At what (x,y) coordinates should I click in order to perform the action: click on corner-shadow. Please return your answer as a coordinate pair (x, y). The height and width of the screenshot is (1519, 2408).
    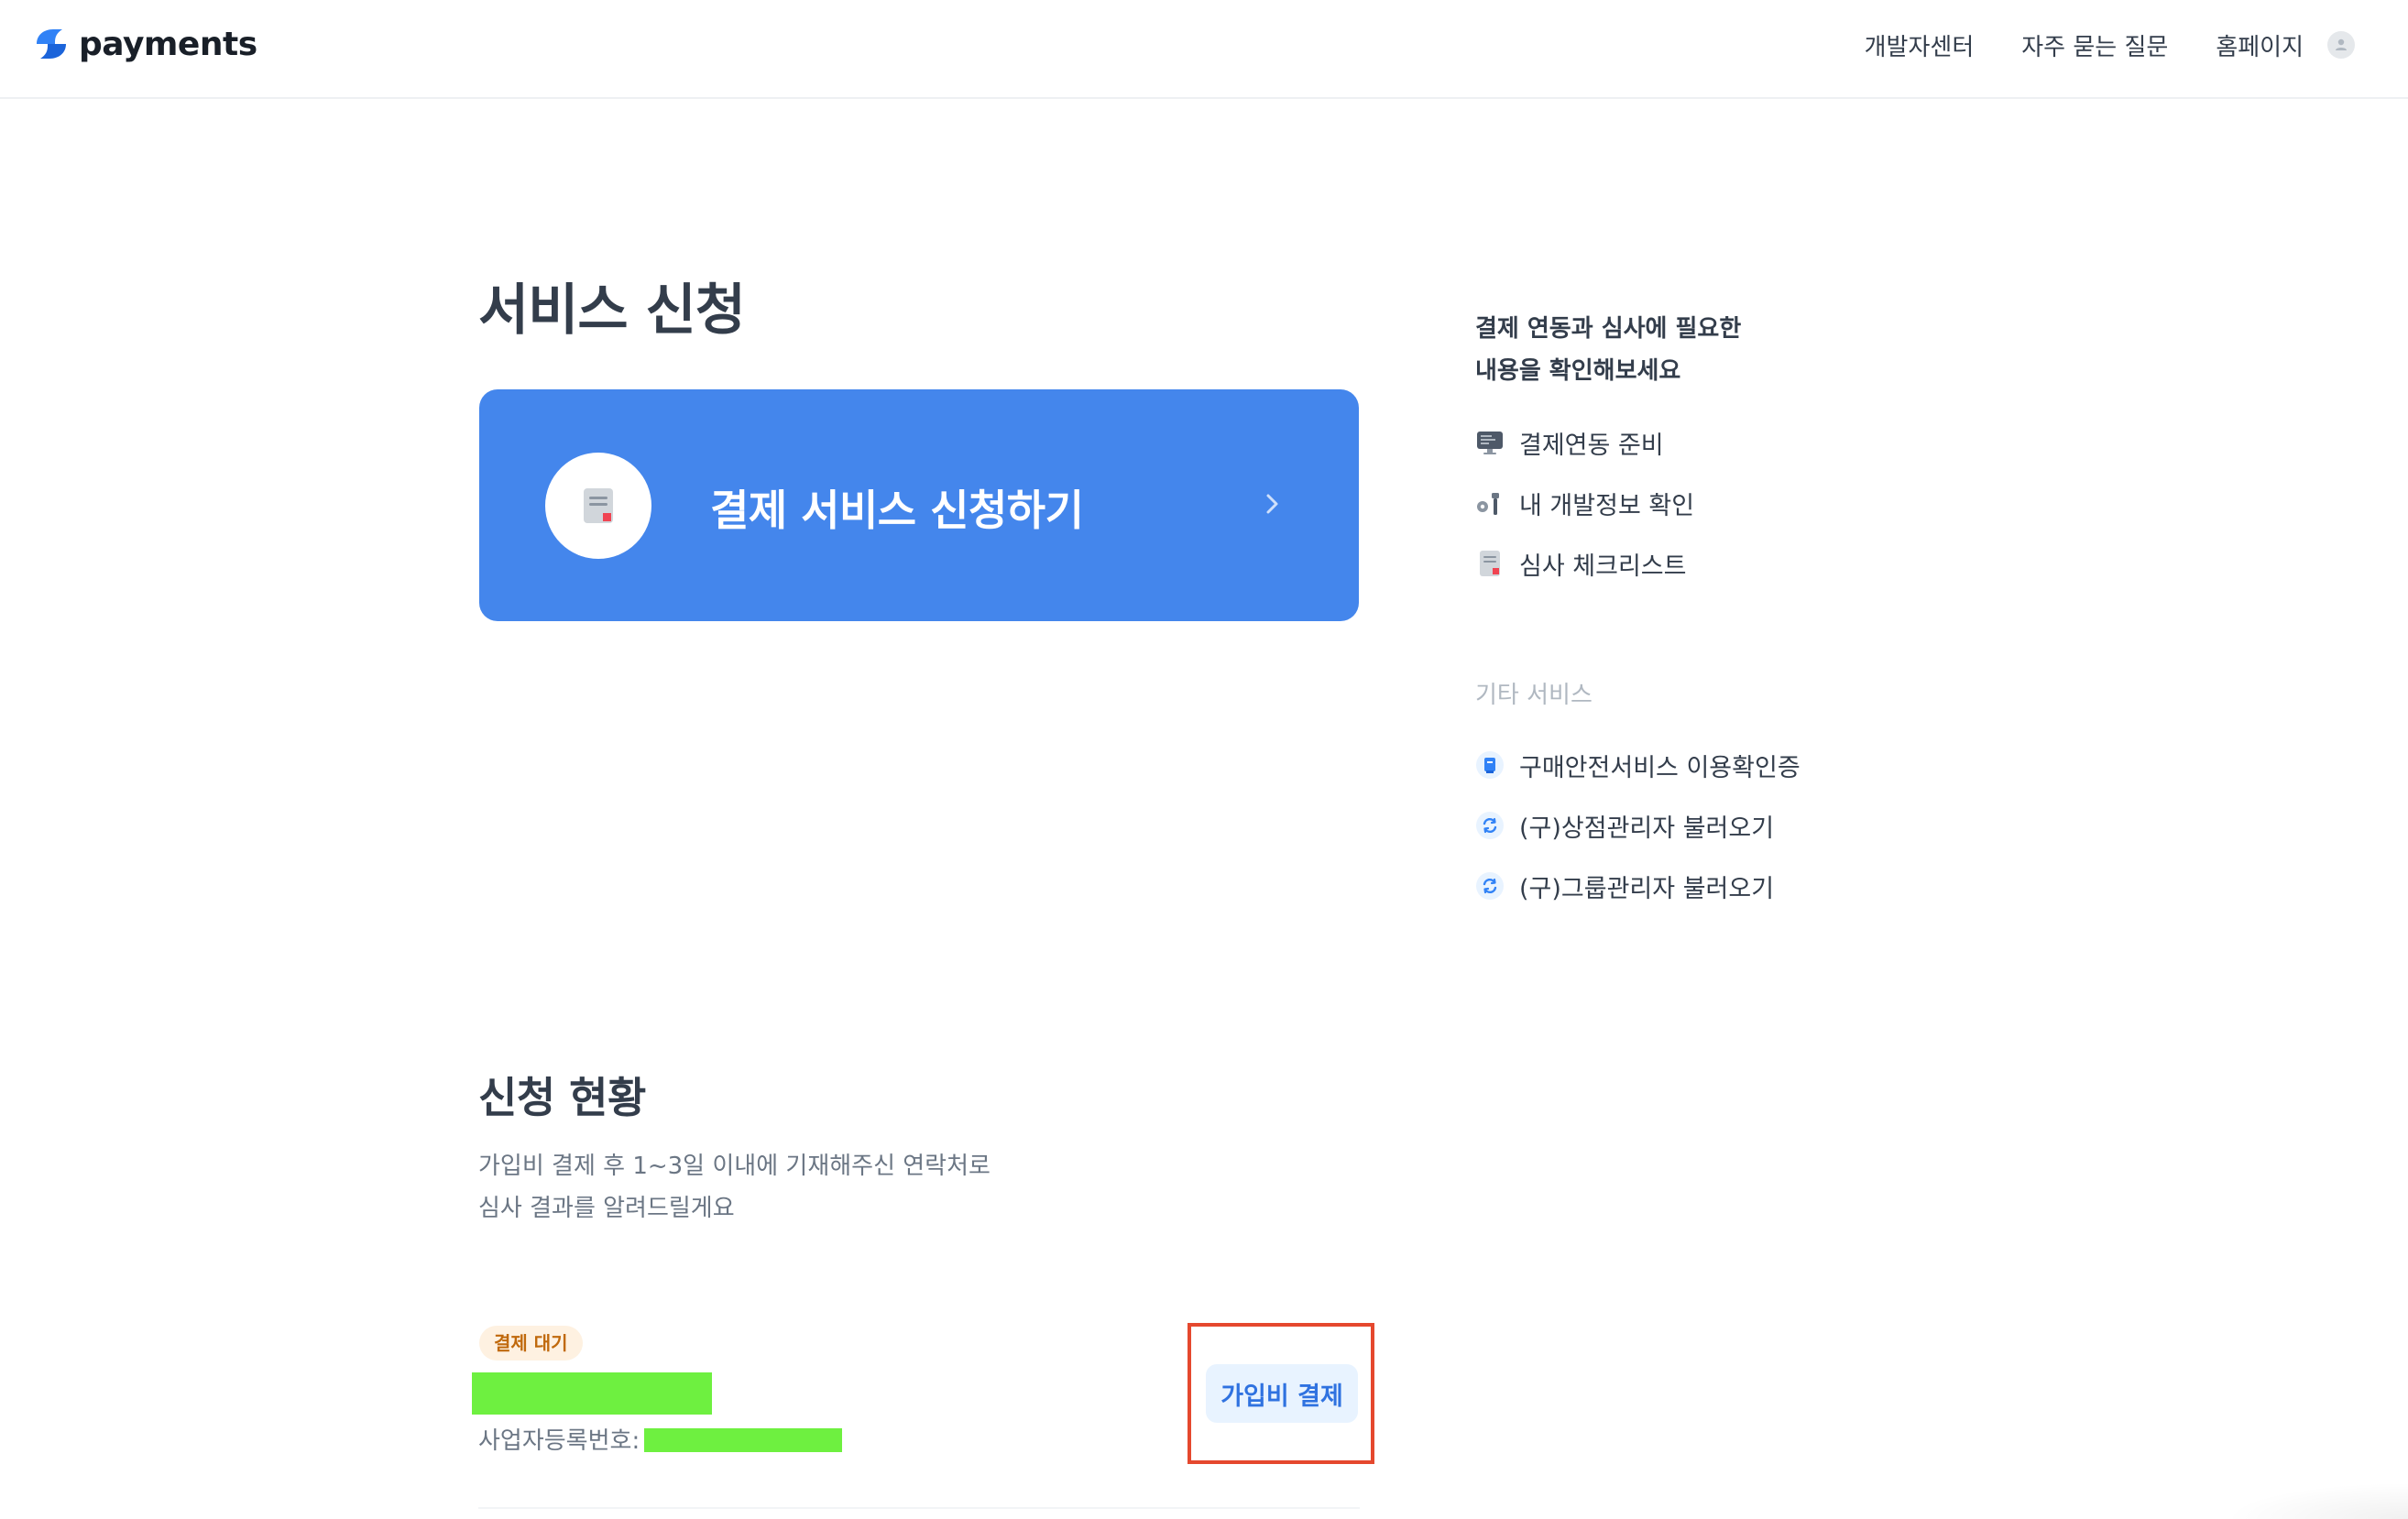
    Looking at the image, I should click on (2316, 1500).